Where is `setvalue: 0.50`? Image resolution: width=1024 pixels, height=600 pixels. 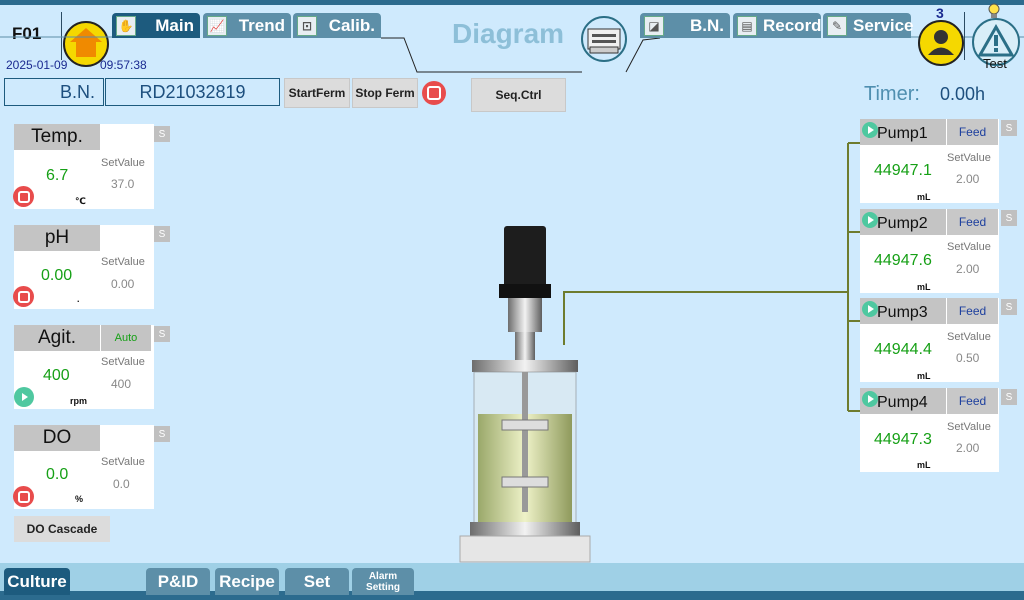
setvalue: 0.50 is located at coordinates (967, 358).